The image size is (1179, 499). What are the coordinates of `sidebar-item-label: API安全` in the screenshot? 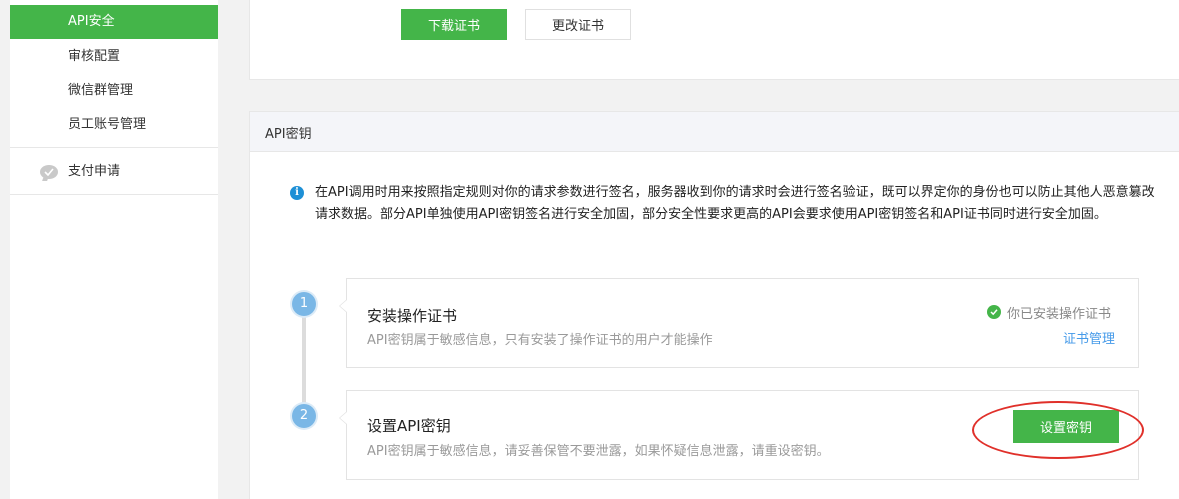 It's located at (91, 21).